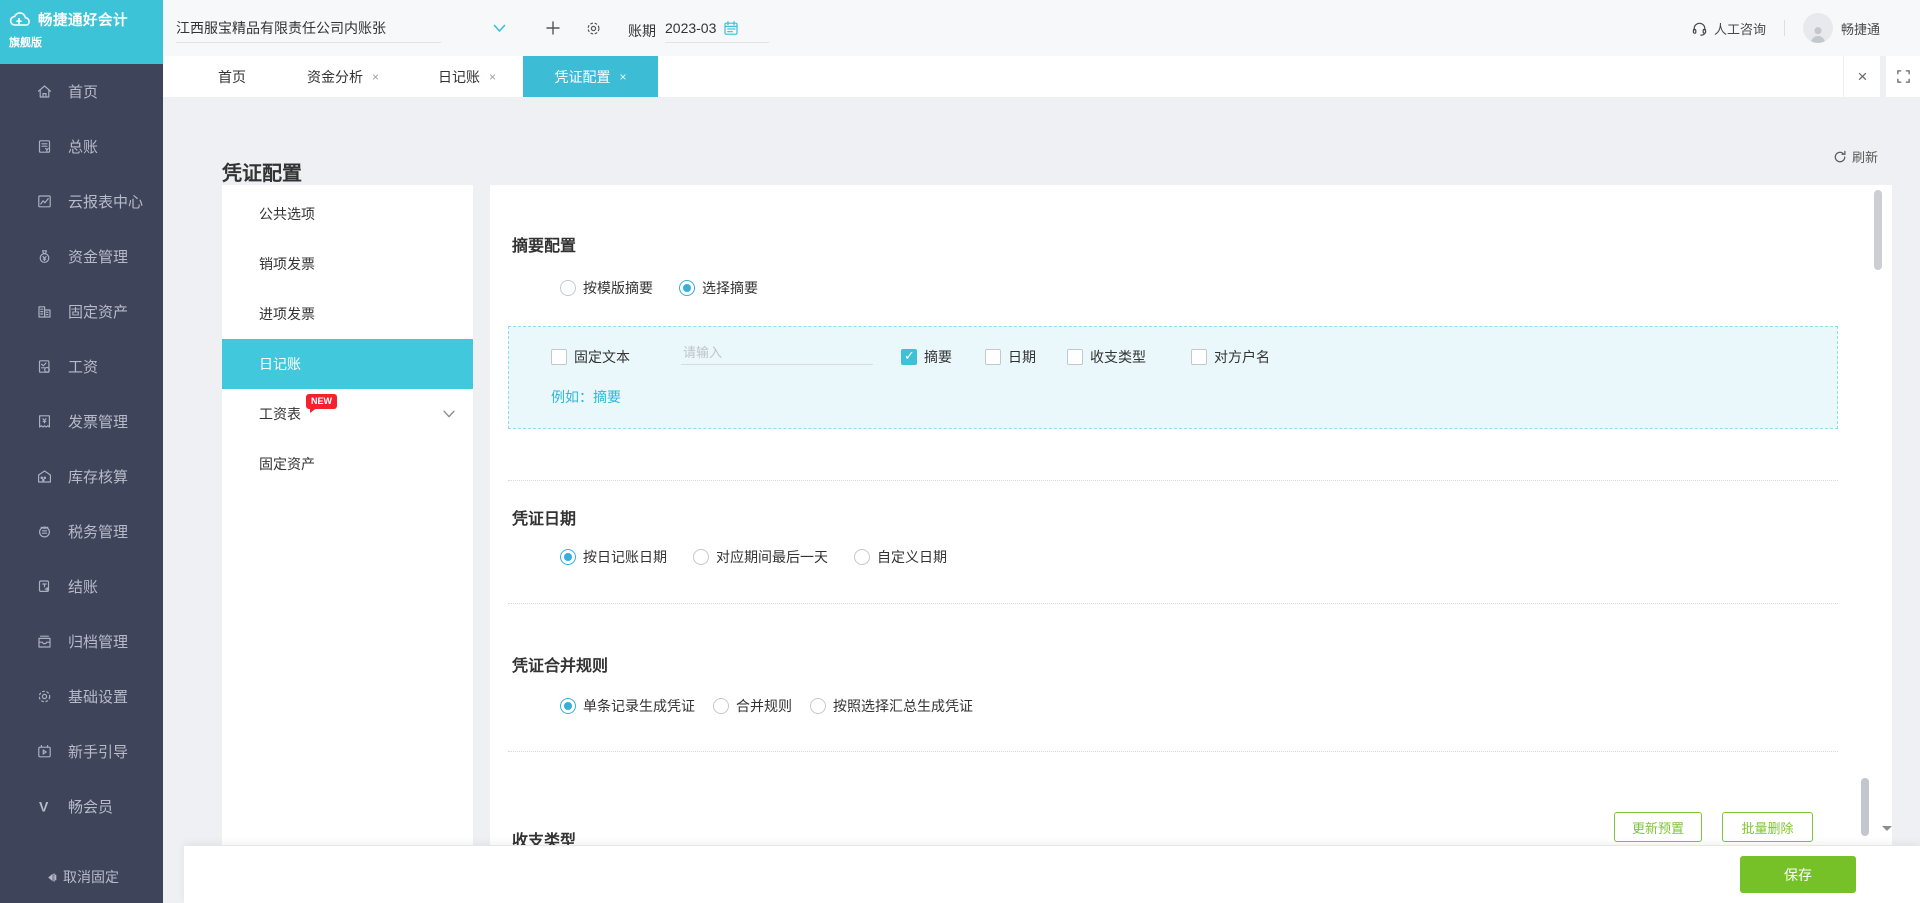 This screenshot has height=903, width=1920. Describe the element at coordinates (900, 557) in the screenshot. I see `radio-custom-date: 自定义日期` at that location.